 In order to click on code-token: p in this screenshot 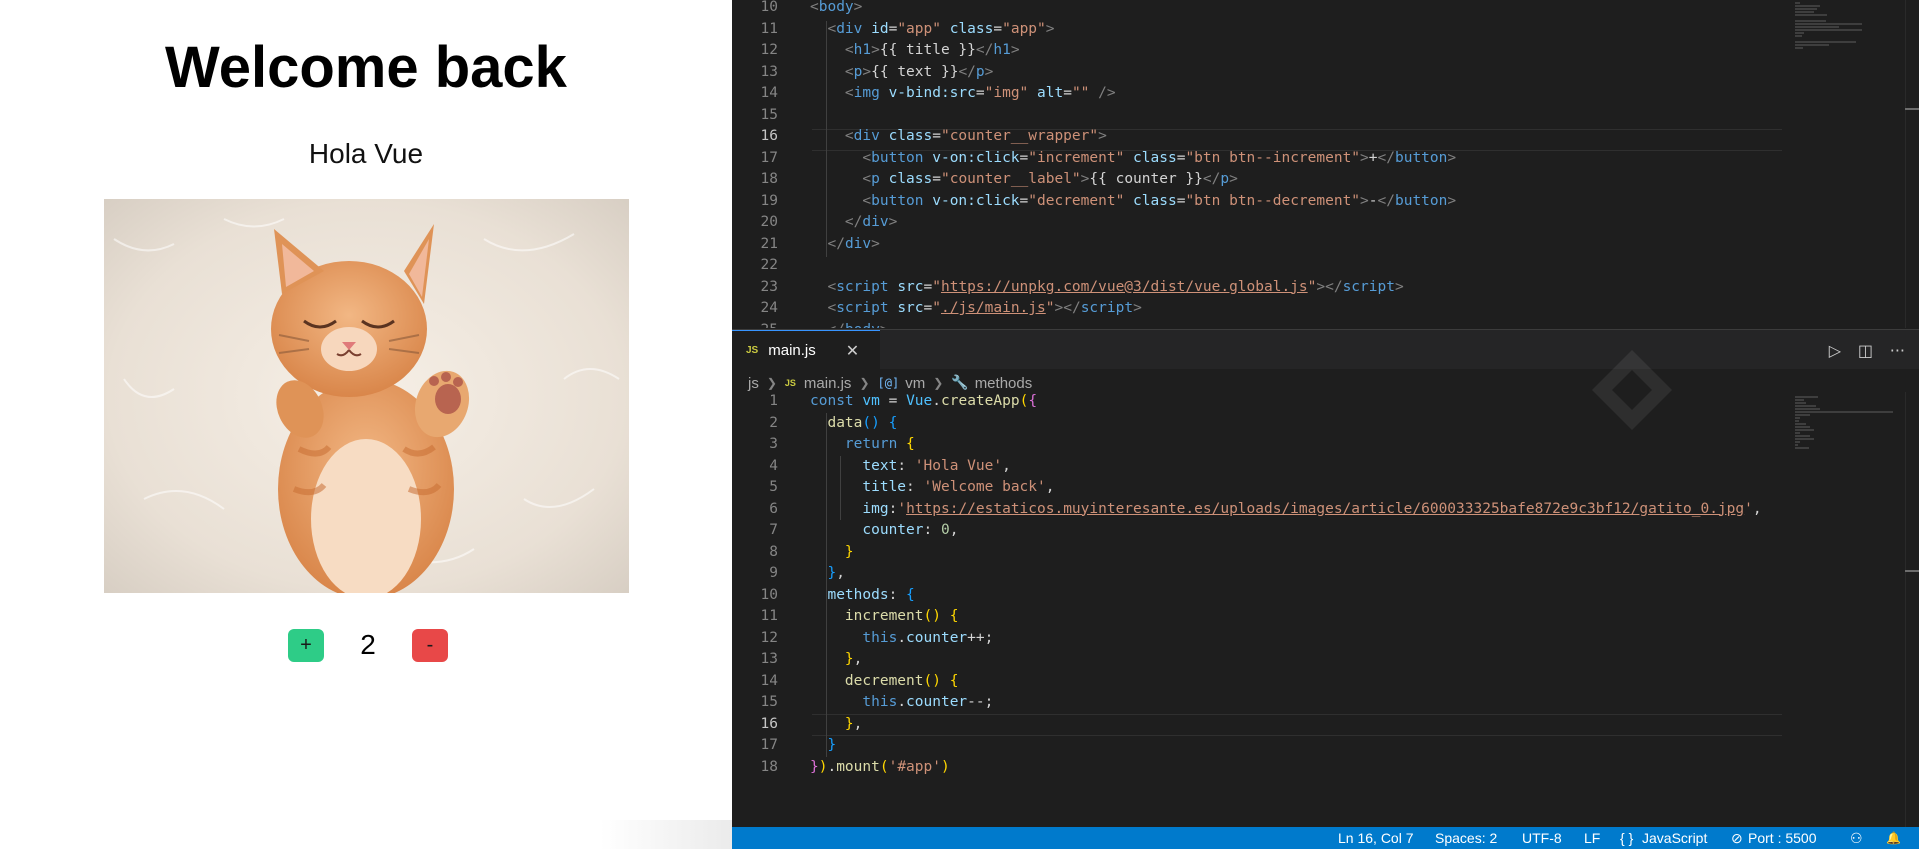, I will do `click(980, 71)`.